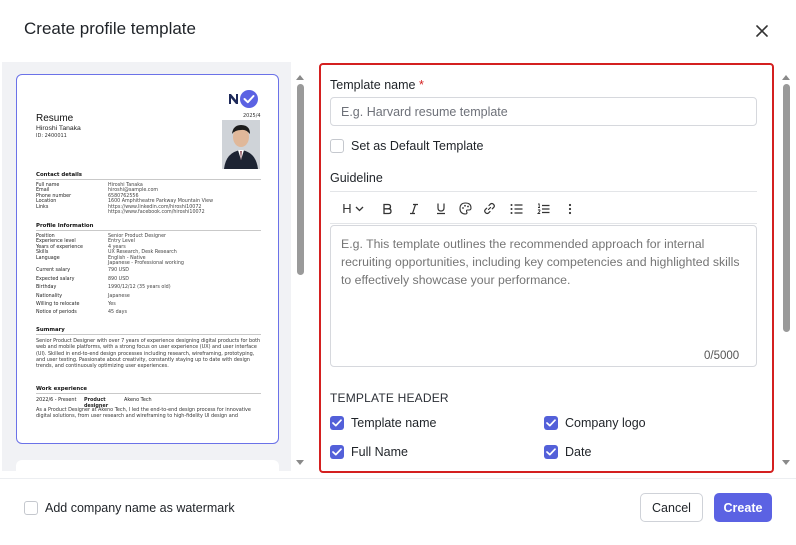 The image size is (796, 545). What do you see at coordinates (82, 271) in the screenshot?
I see `profile-row: Current salary 790 USD` at bounding box center [82, 271].